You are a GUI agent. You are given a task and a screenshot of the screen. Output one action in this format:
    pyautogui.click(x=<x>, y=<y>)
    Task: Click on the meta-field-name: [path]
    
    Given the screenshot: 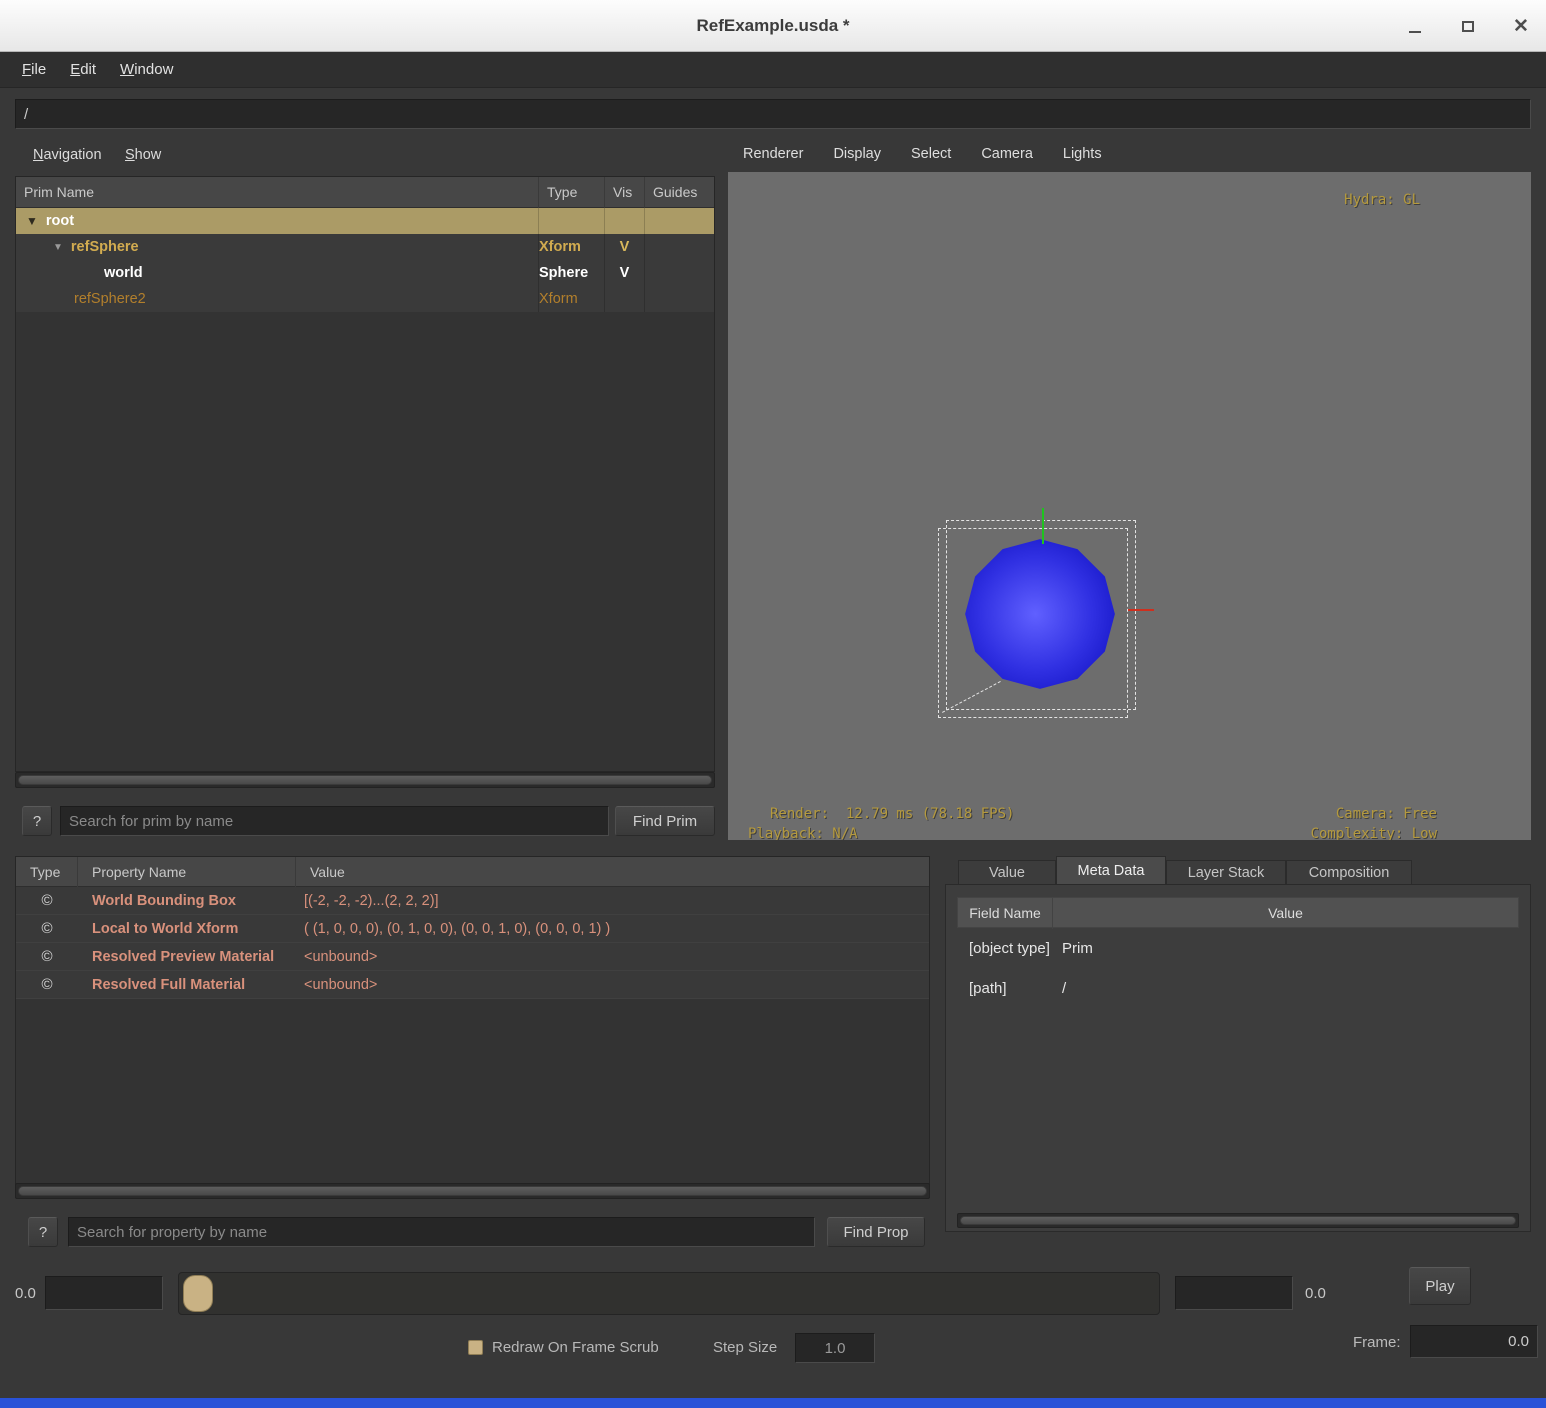 What is the action you would take?
    pyautogui.click(x=988, y=988)
    